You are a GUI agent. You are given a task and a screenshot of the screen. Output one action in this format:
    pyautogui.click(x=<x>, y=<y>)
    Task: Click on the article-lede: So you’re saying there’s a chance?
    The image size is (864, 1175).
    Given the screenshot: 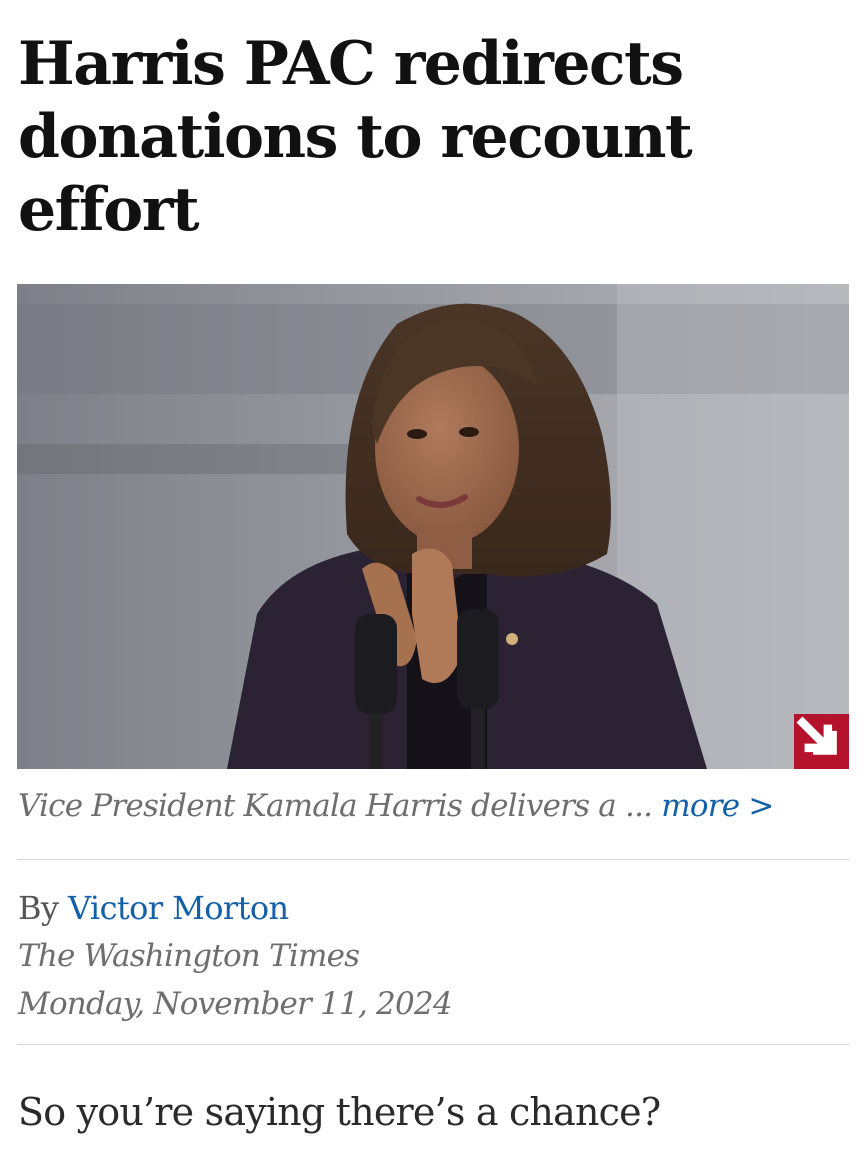 What is the action you would take?
    pyautogui.click(x=339, y=1112)
    